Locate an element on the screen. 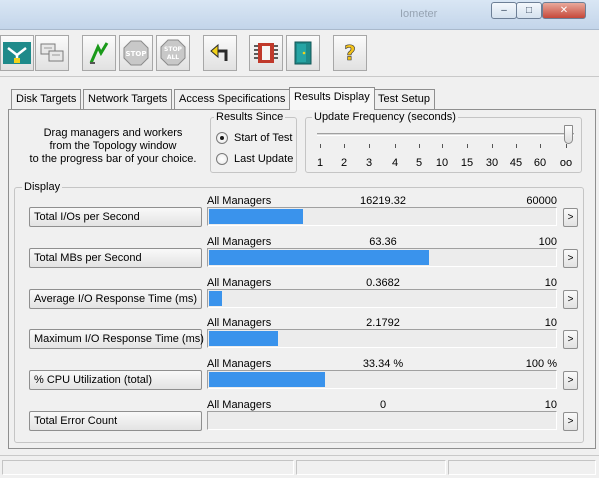  tab-network-targets: Network Targets is located at coordinates (128, 99).